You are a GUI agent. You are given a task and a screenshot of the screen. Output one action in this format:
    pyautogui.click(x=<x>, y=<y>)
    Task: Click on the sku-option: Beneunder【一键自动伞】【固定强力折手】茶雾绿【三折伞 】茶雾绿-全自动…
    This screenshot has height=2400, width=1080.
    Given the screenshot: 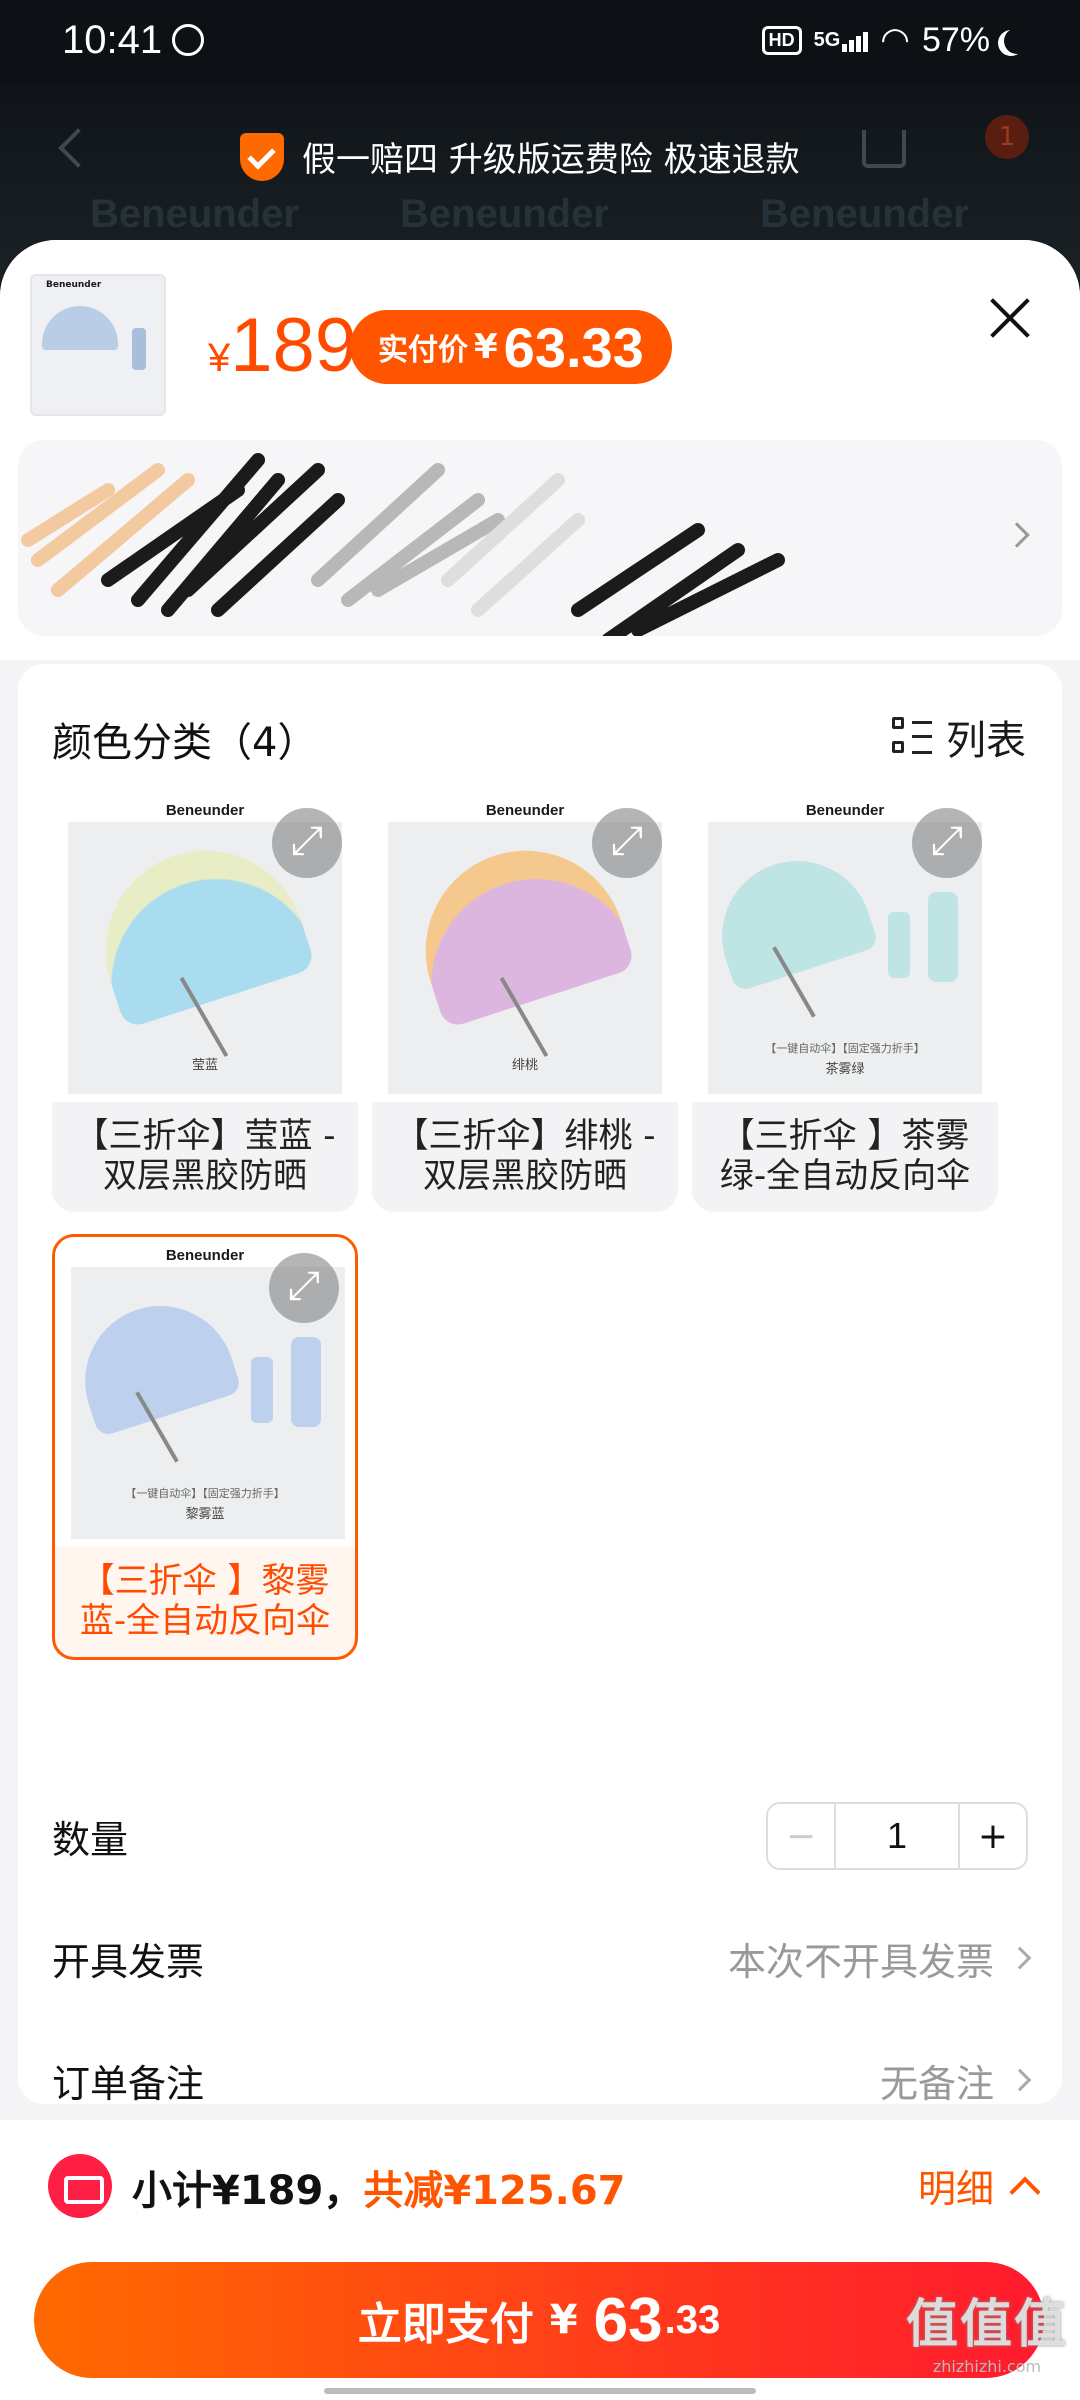 What is the action you would take?
    pyautogui.click(x=845, y=1002)
    